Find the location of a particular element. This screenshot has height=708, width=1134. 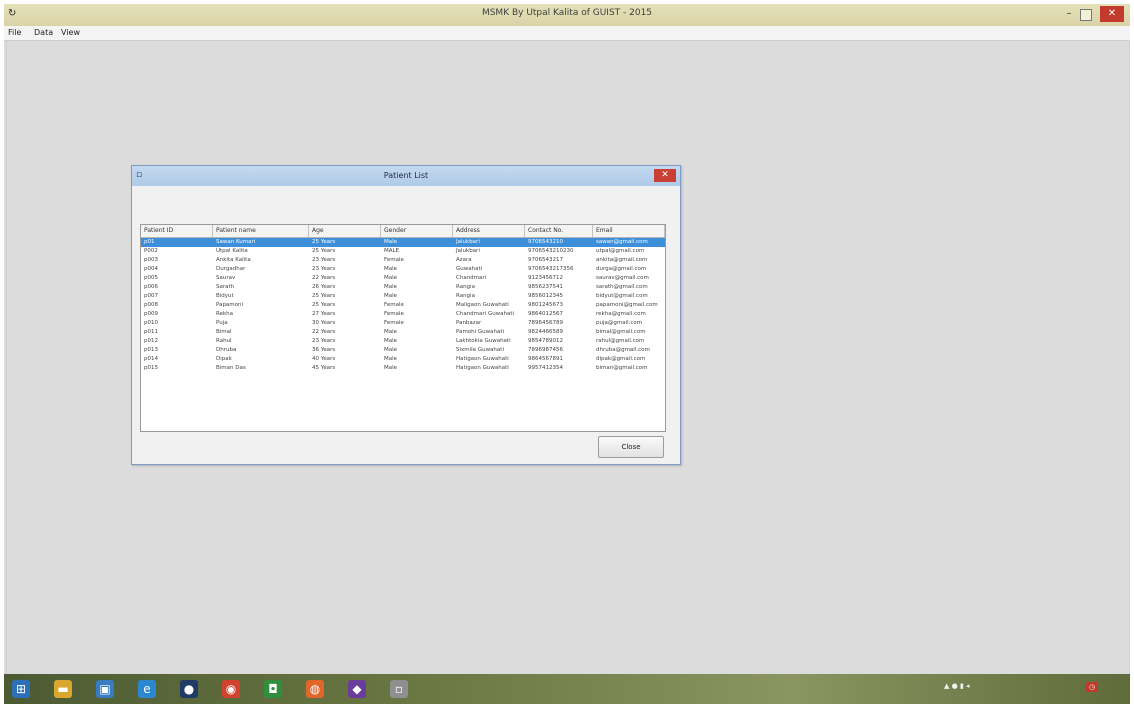

cell-email: ankita@gmail.com is located at coordinates (622, 260).